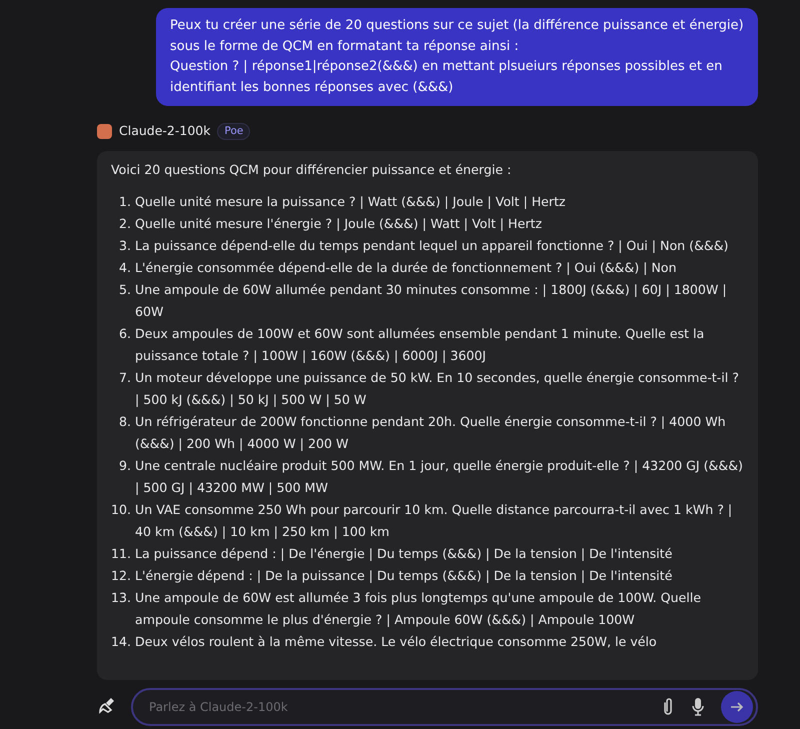 The height and width of the screenshot is (729, 800). Describe the element at coordinates (403, 553) in the screenshot. I see `question-text: La puissance dépend : | De l'énergie | Du temps (&&&) | De la tension | De l'intensité` at that location.